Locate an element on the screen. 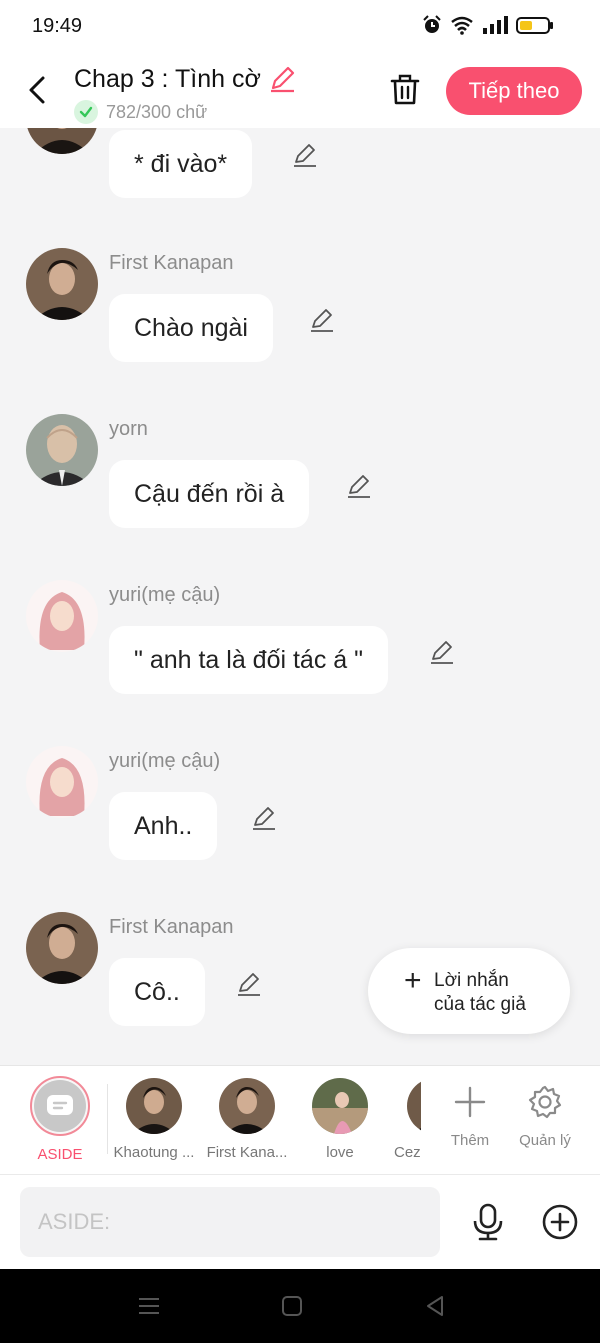 The image size is (600, 1343). delete-button is located at coordinates (405, 90).